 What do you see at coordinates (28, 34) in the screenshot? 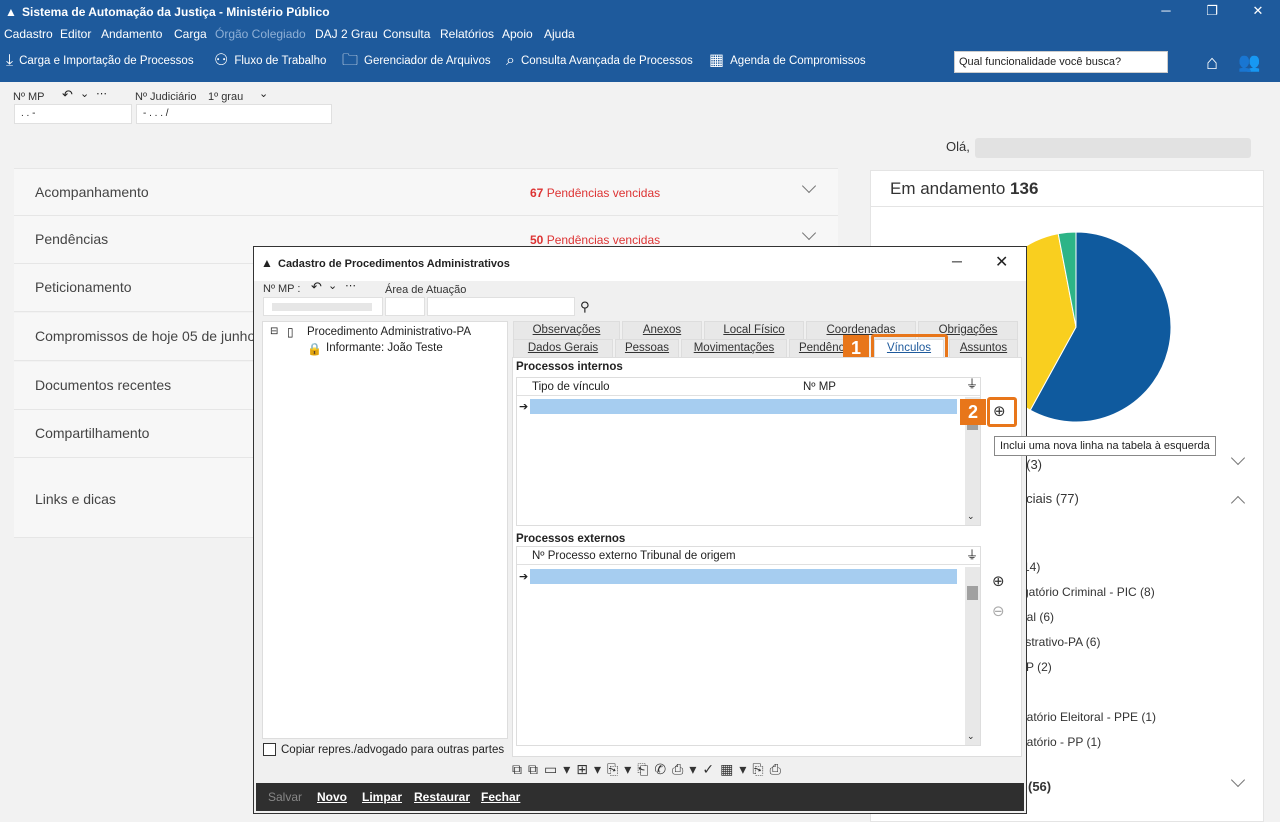
I see `menu-cadastro: Cadastro` at bounding box center [28, 34].